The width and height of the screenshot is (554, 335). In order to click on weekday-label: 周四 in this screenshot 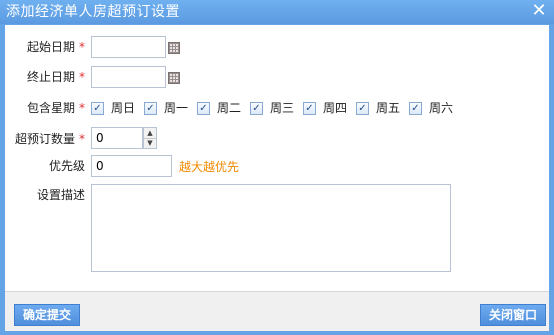, I will do `click(335, 108)`.